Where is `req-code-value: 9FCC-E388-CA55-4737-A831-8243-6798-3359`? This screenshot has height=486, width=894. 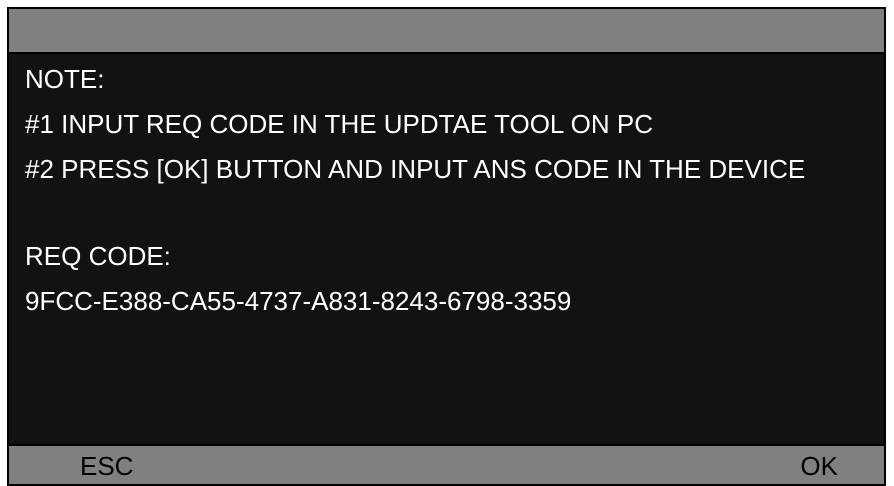
req-code-value: 9FCC-E388-CA55-4737-A831-8243-6798-3359 is located at coordinates (298, 301).